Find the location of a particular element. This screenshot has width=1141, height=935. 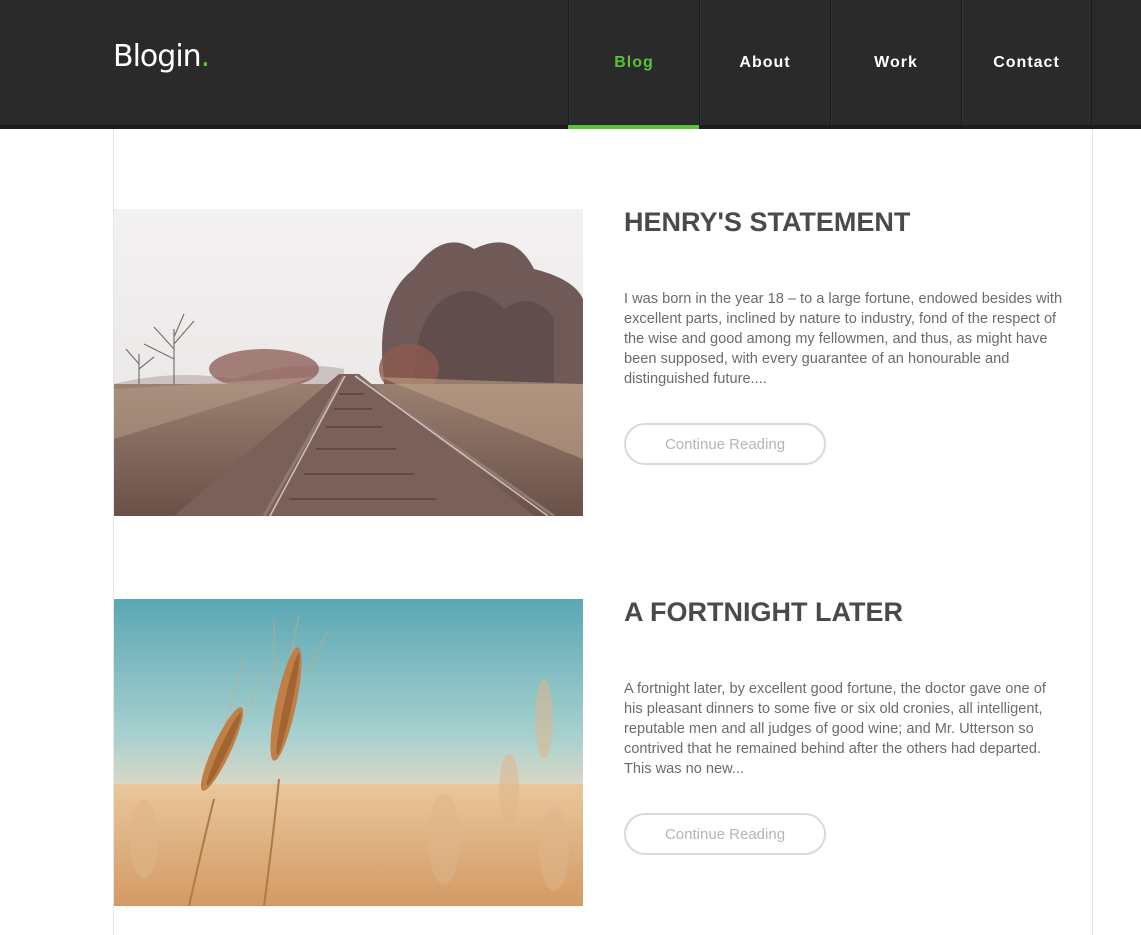

nav-item-work: Work is located at coordinates (895, 62).